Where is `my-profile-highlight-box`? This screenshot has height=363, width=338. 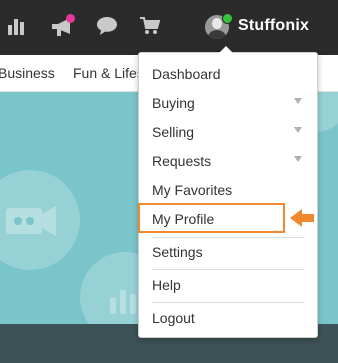
my-profile-highlight-box is located at coordinates (211, 218).